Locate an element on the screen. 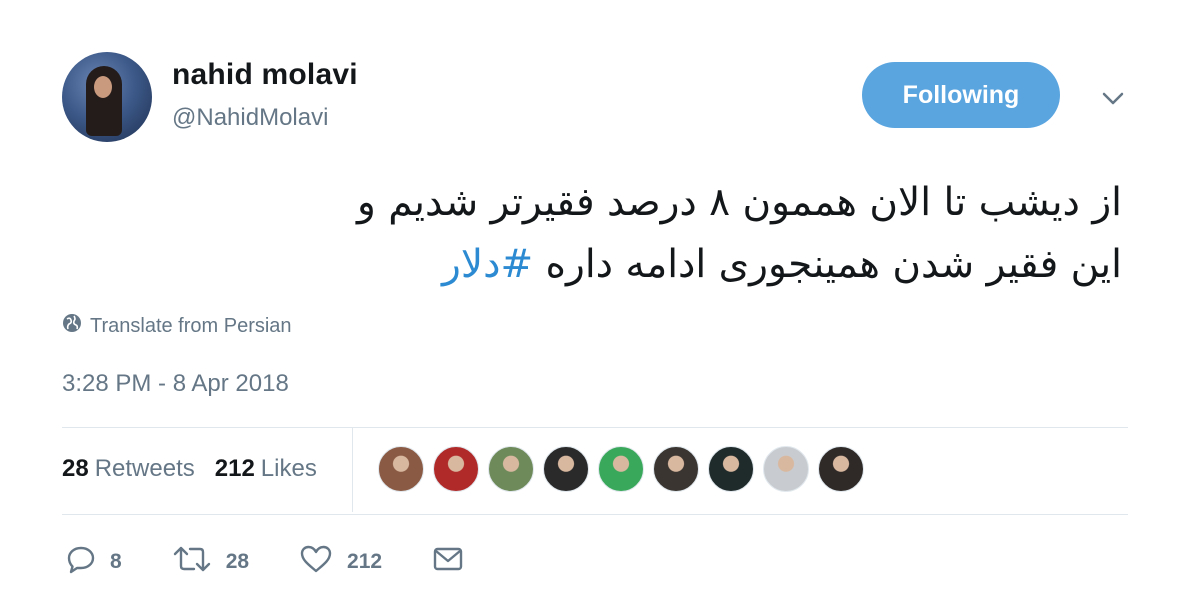 Image resolution: width=1200 pixels, height=603 pixels. liker-avatars is located at coordinates (621, 469).